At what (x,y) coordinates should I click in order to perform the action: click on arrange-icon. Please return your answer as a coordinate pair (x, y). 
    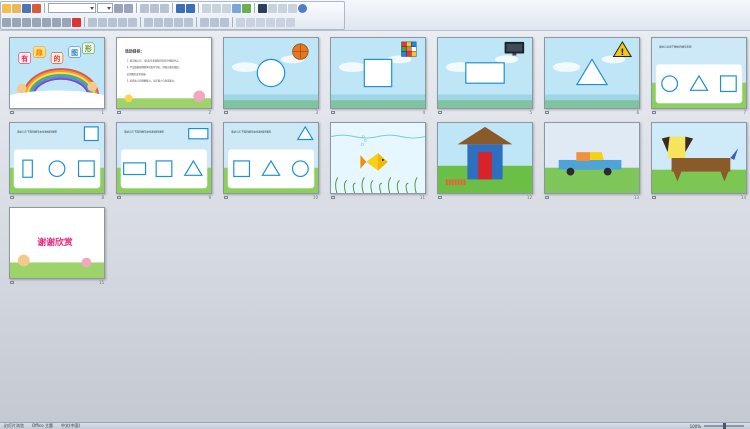
    Looking at the image, I should click on (282, 8).